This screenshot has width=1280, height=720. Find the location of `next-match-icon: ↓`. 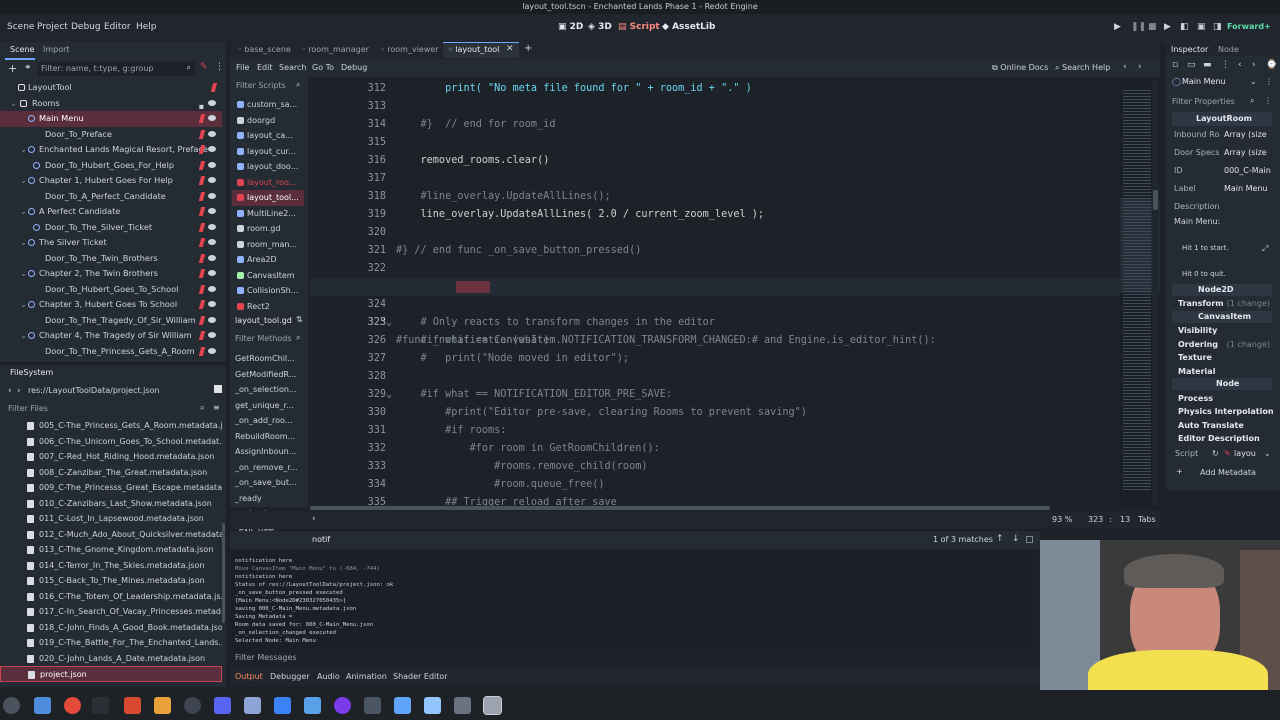

next-match-icon: ↓ is located at coordinates (1016, 539).